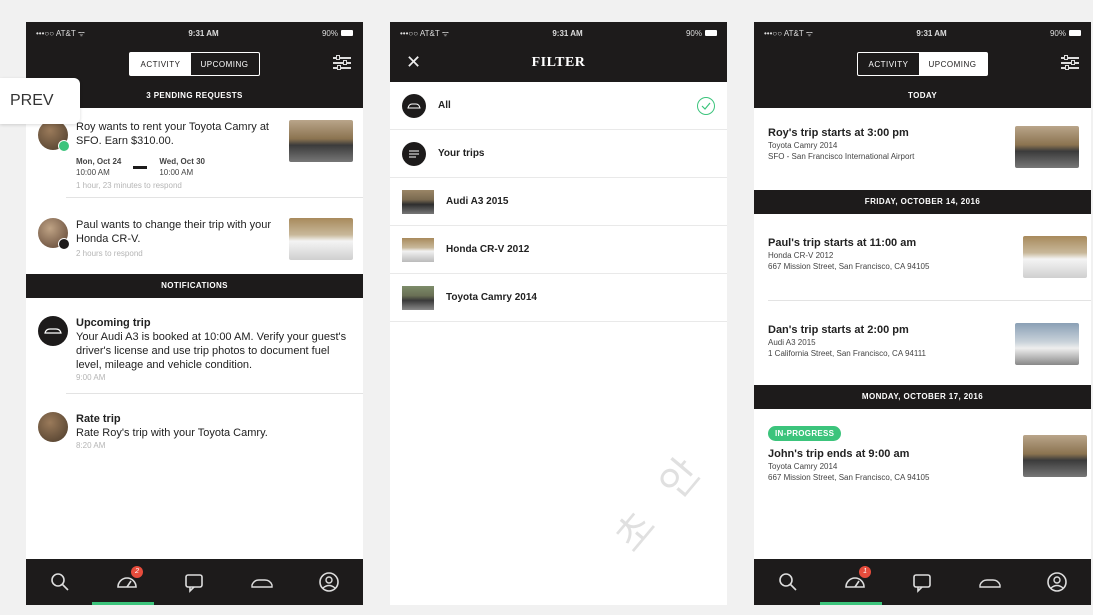 This screenshot has height=615, width=1093. I want to click on section-header-today: TODAY, so click(922, 96).